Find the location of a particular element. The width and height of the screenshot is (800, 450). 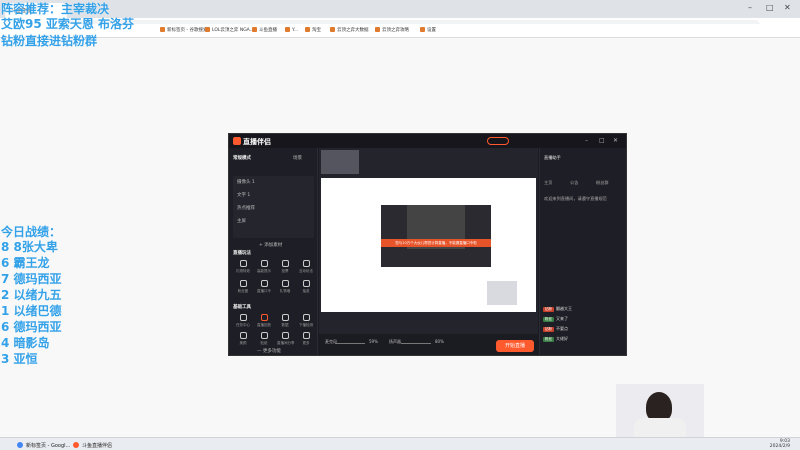

stats-title: 今日战绩： is located at coordinates (31, 232).